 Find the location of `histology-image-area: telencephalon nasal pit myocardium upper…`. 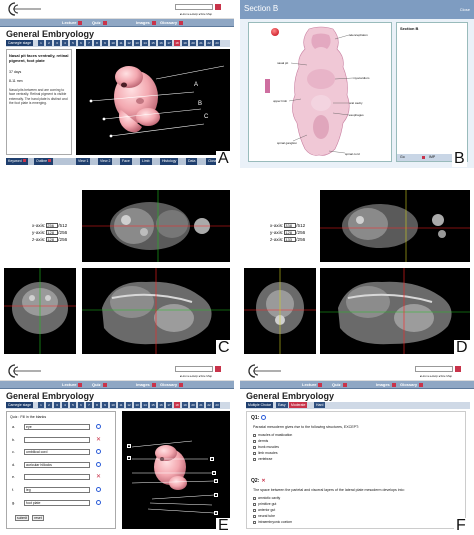

histology-image-area: telencephalon nasal pit myocardium upper… is located at coordinates (320, 92).